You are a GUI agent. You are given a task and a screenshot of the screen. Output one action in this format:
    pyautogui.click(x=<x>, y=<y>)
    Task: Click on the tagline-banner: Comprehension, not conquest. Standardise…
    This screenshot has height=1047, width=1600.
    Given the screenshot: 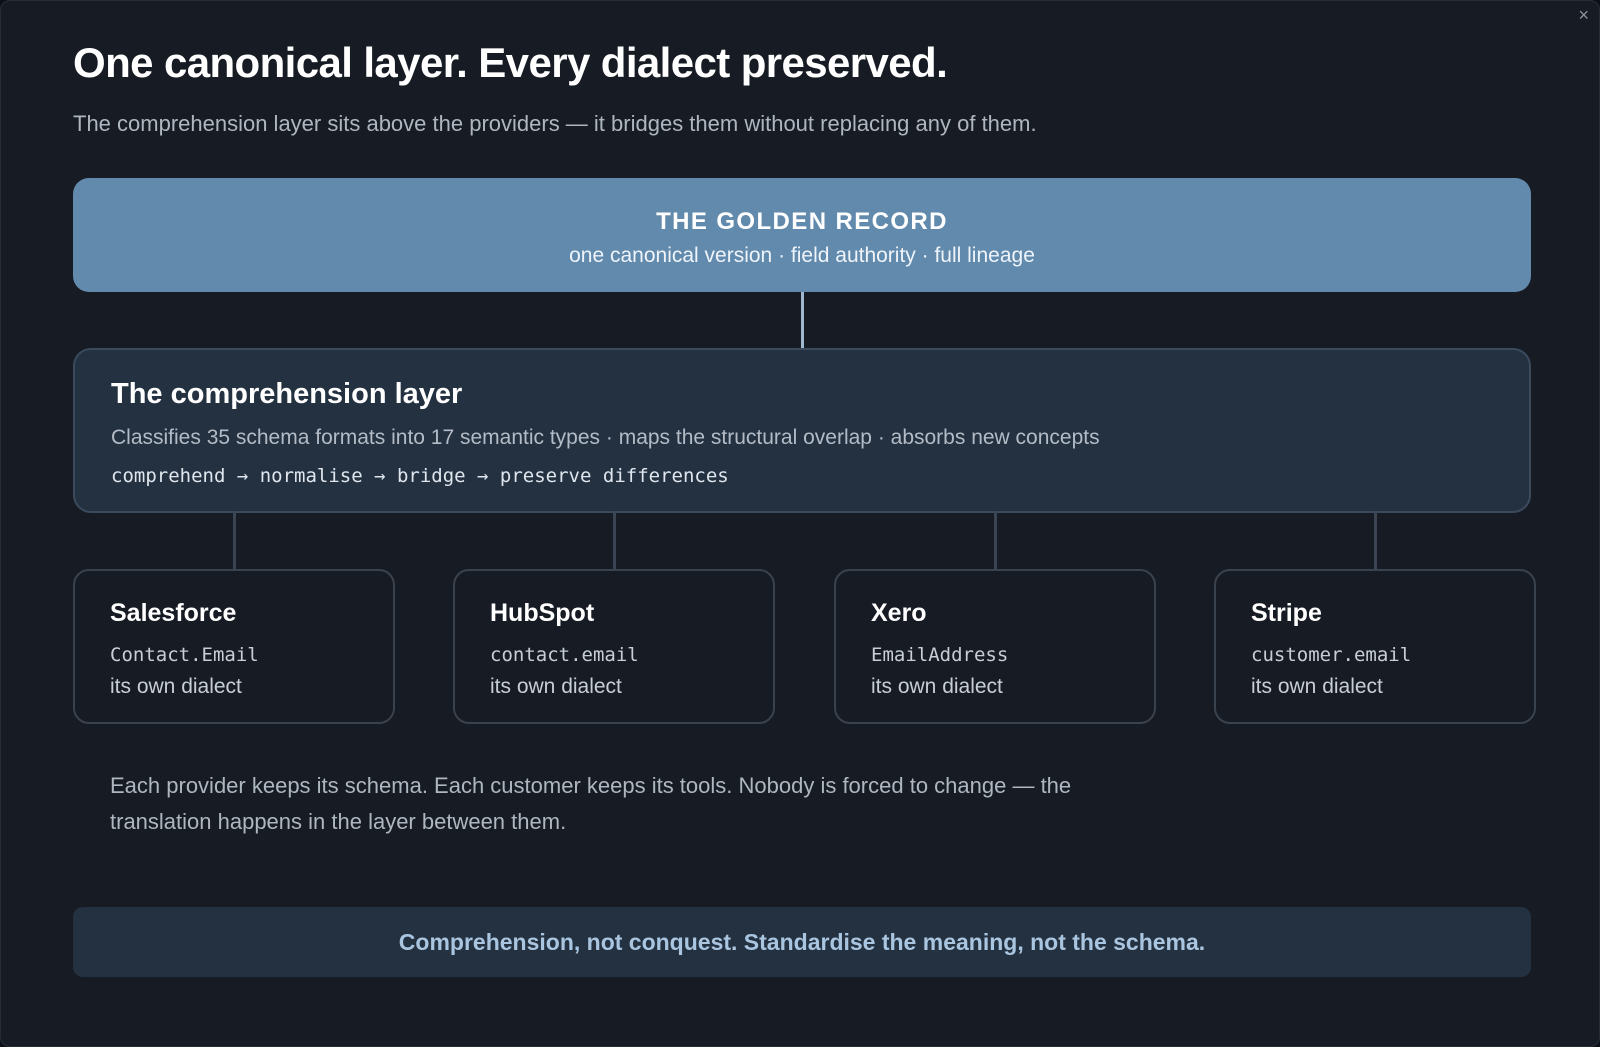 What is the action you would take?
    pyautogui.click(x=802, y=942)
    